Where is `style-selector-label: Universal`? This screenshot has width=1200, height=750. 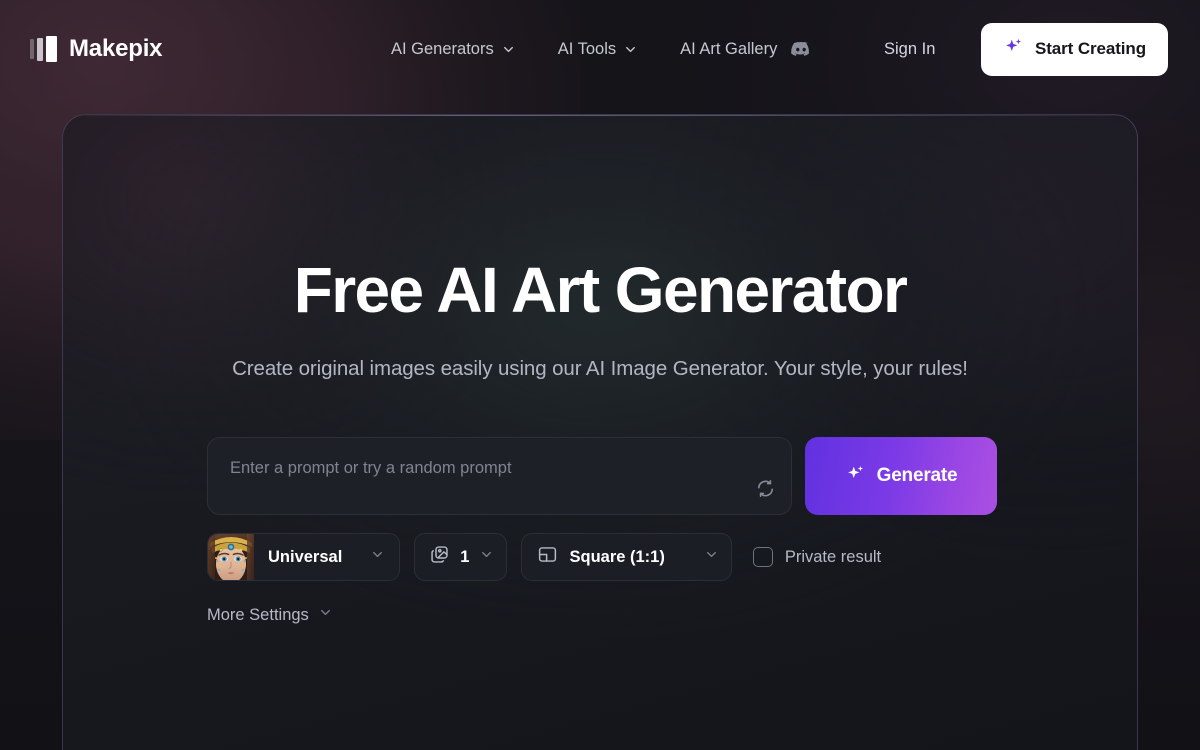
style-selector-label: Universal is located at coordinates (305, 556).